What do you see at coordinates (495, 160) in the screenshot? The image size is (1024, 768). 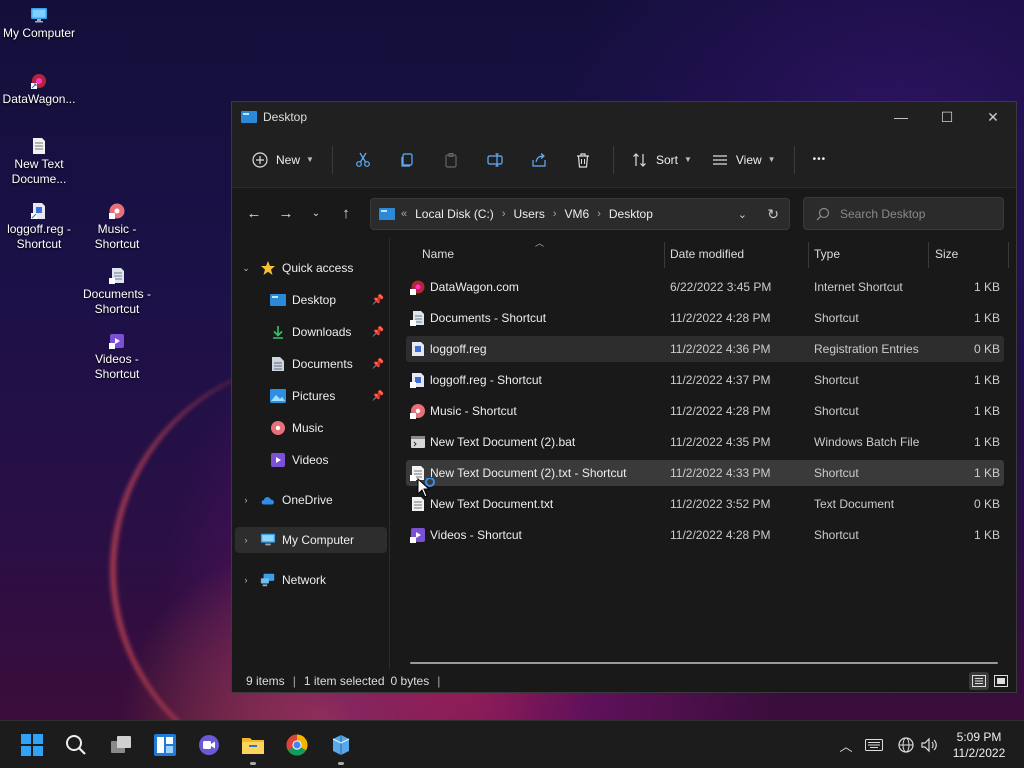 I see `rename-button` at bounding box center [495, 160].